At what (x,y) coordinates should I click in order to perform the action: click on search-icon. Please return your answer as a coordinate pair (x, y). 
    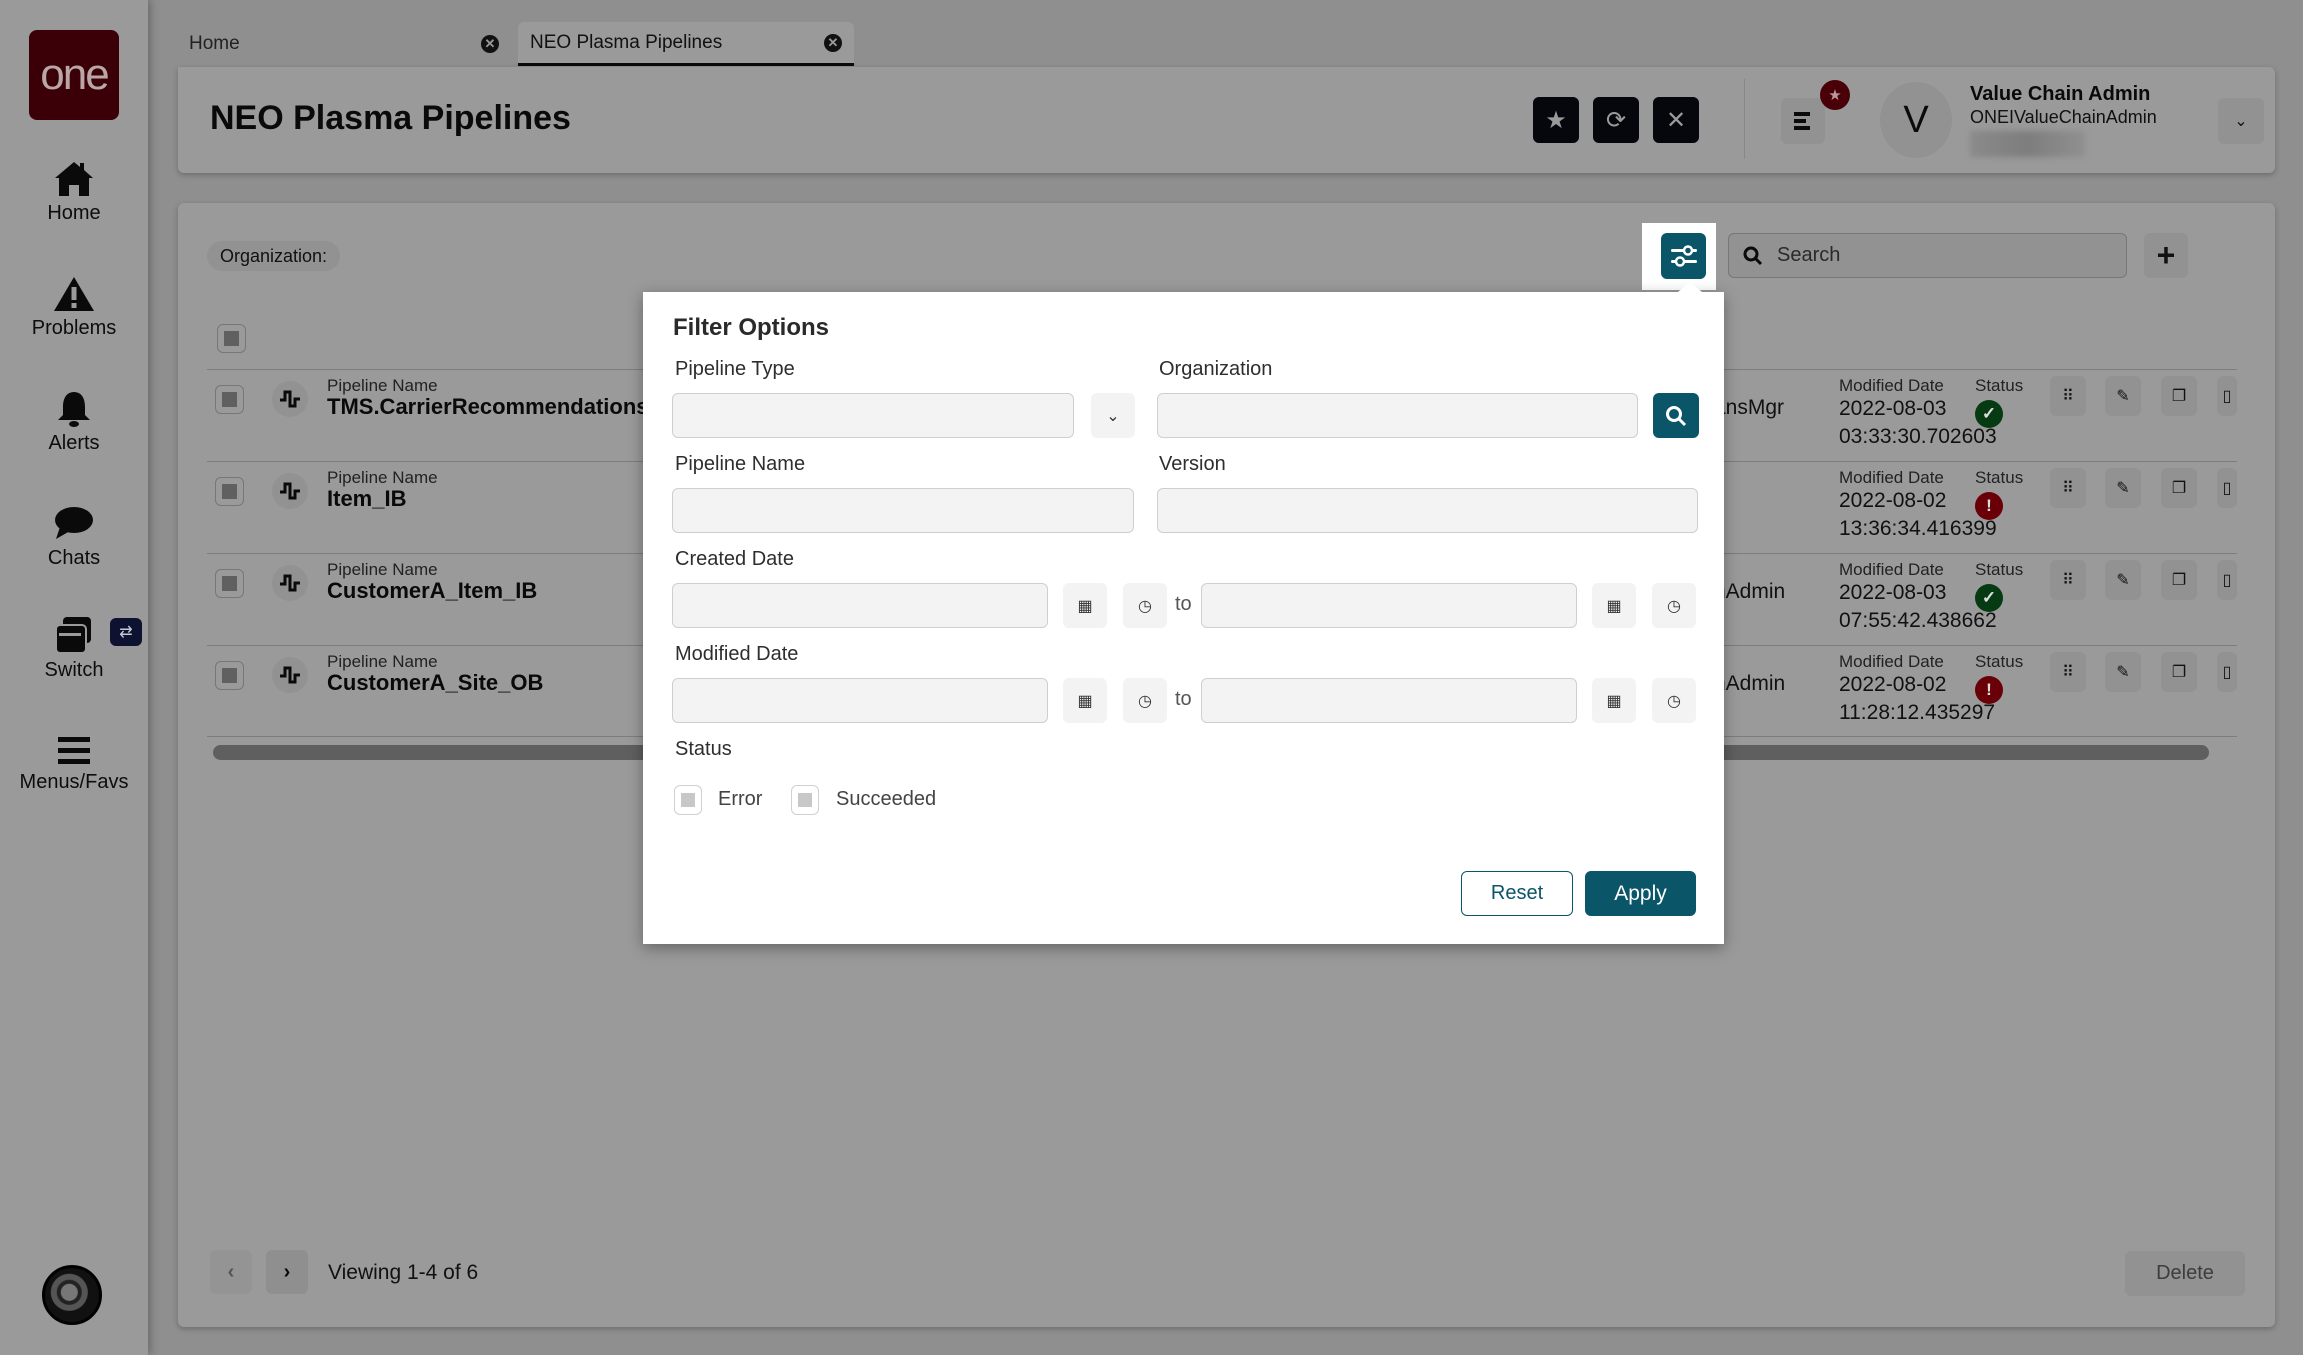
    Looking at the image, I should click on (1676, 415).